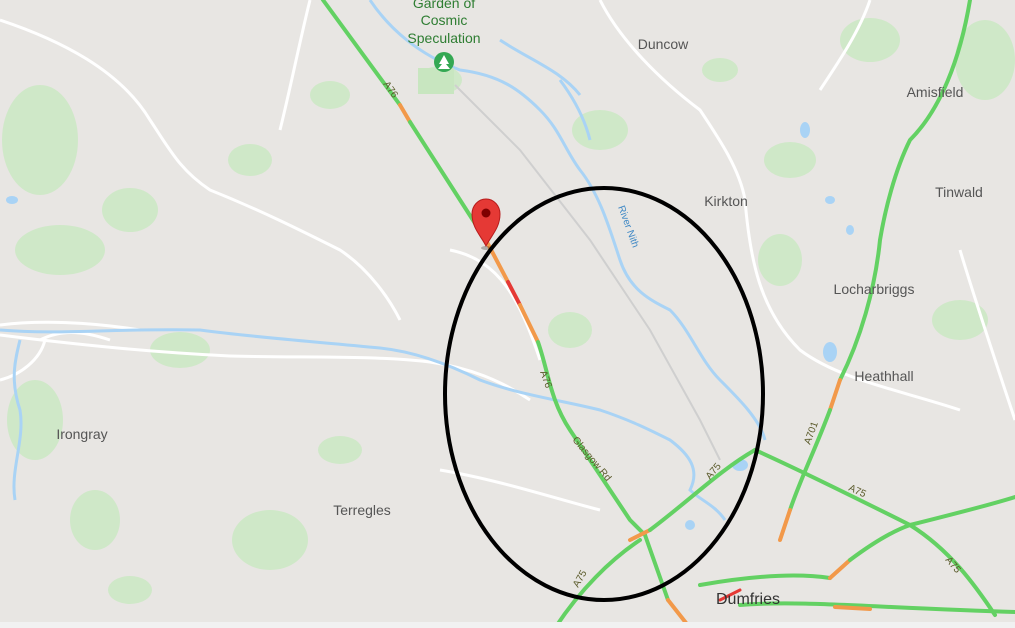 This screenshot has width=1015, height=628. I want to click on poi-label-line1: Garden of, so click(444, 5).